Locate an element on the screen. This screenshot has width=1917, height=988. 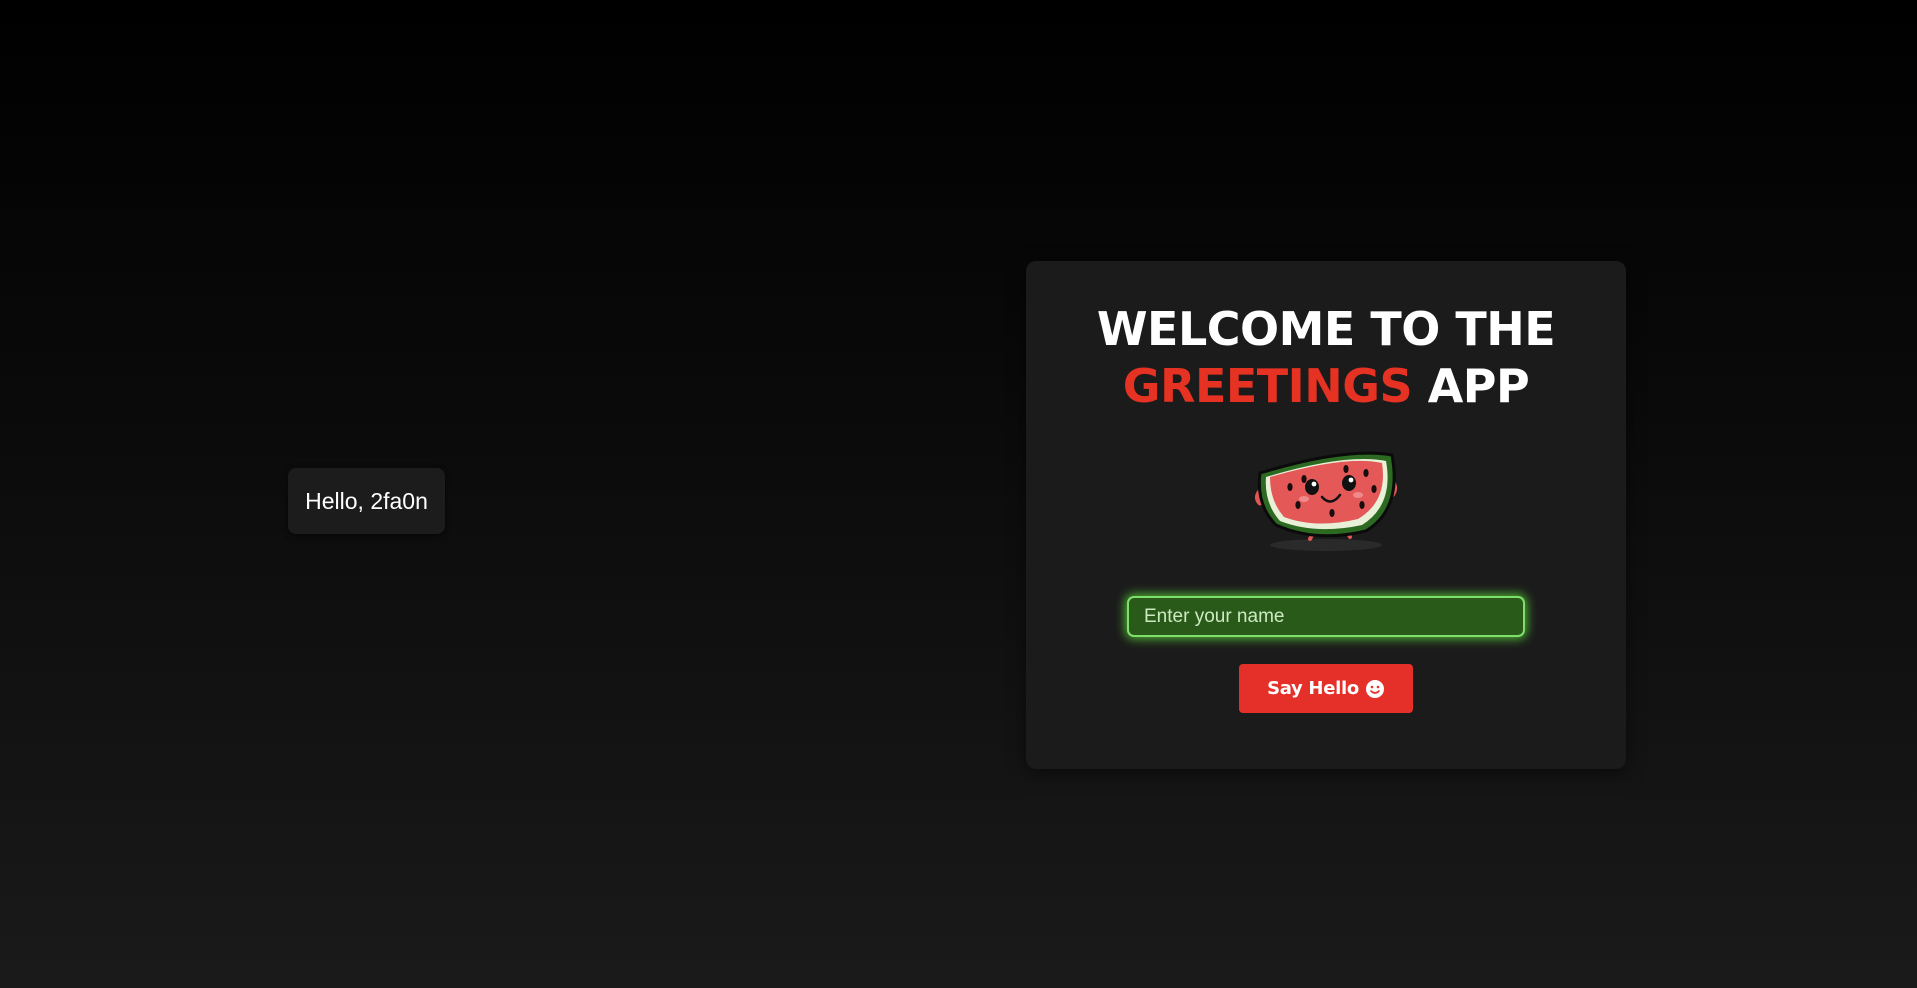
greeting-message: Hello, 2fa0n is located at coordinates (366, 501).